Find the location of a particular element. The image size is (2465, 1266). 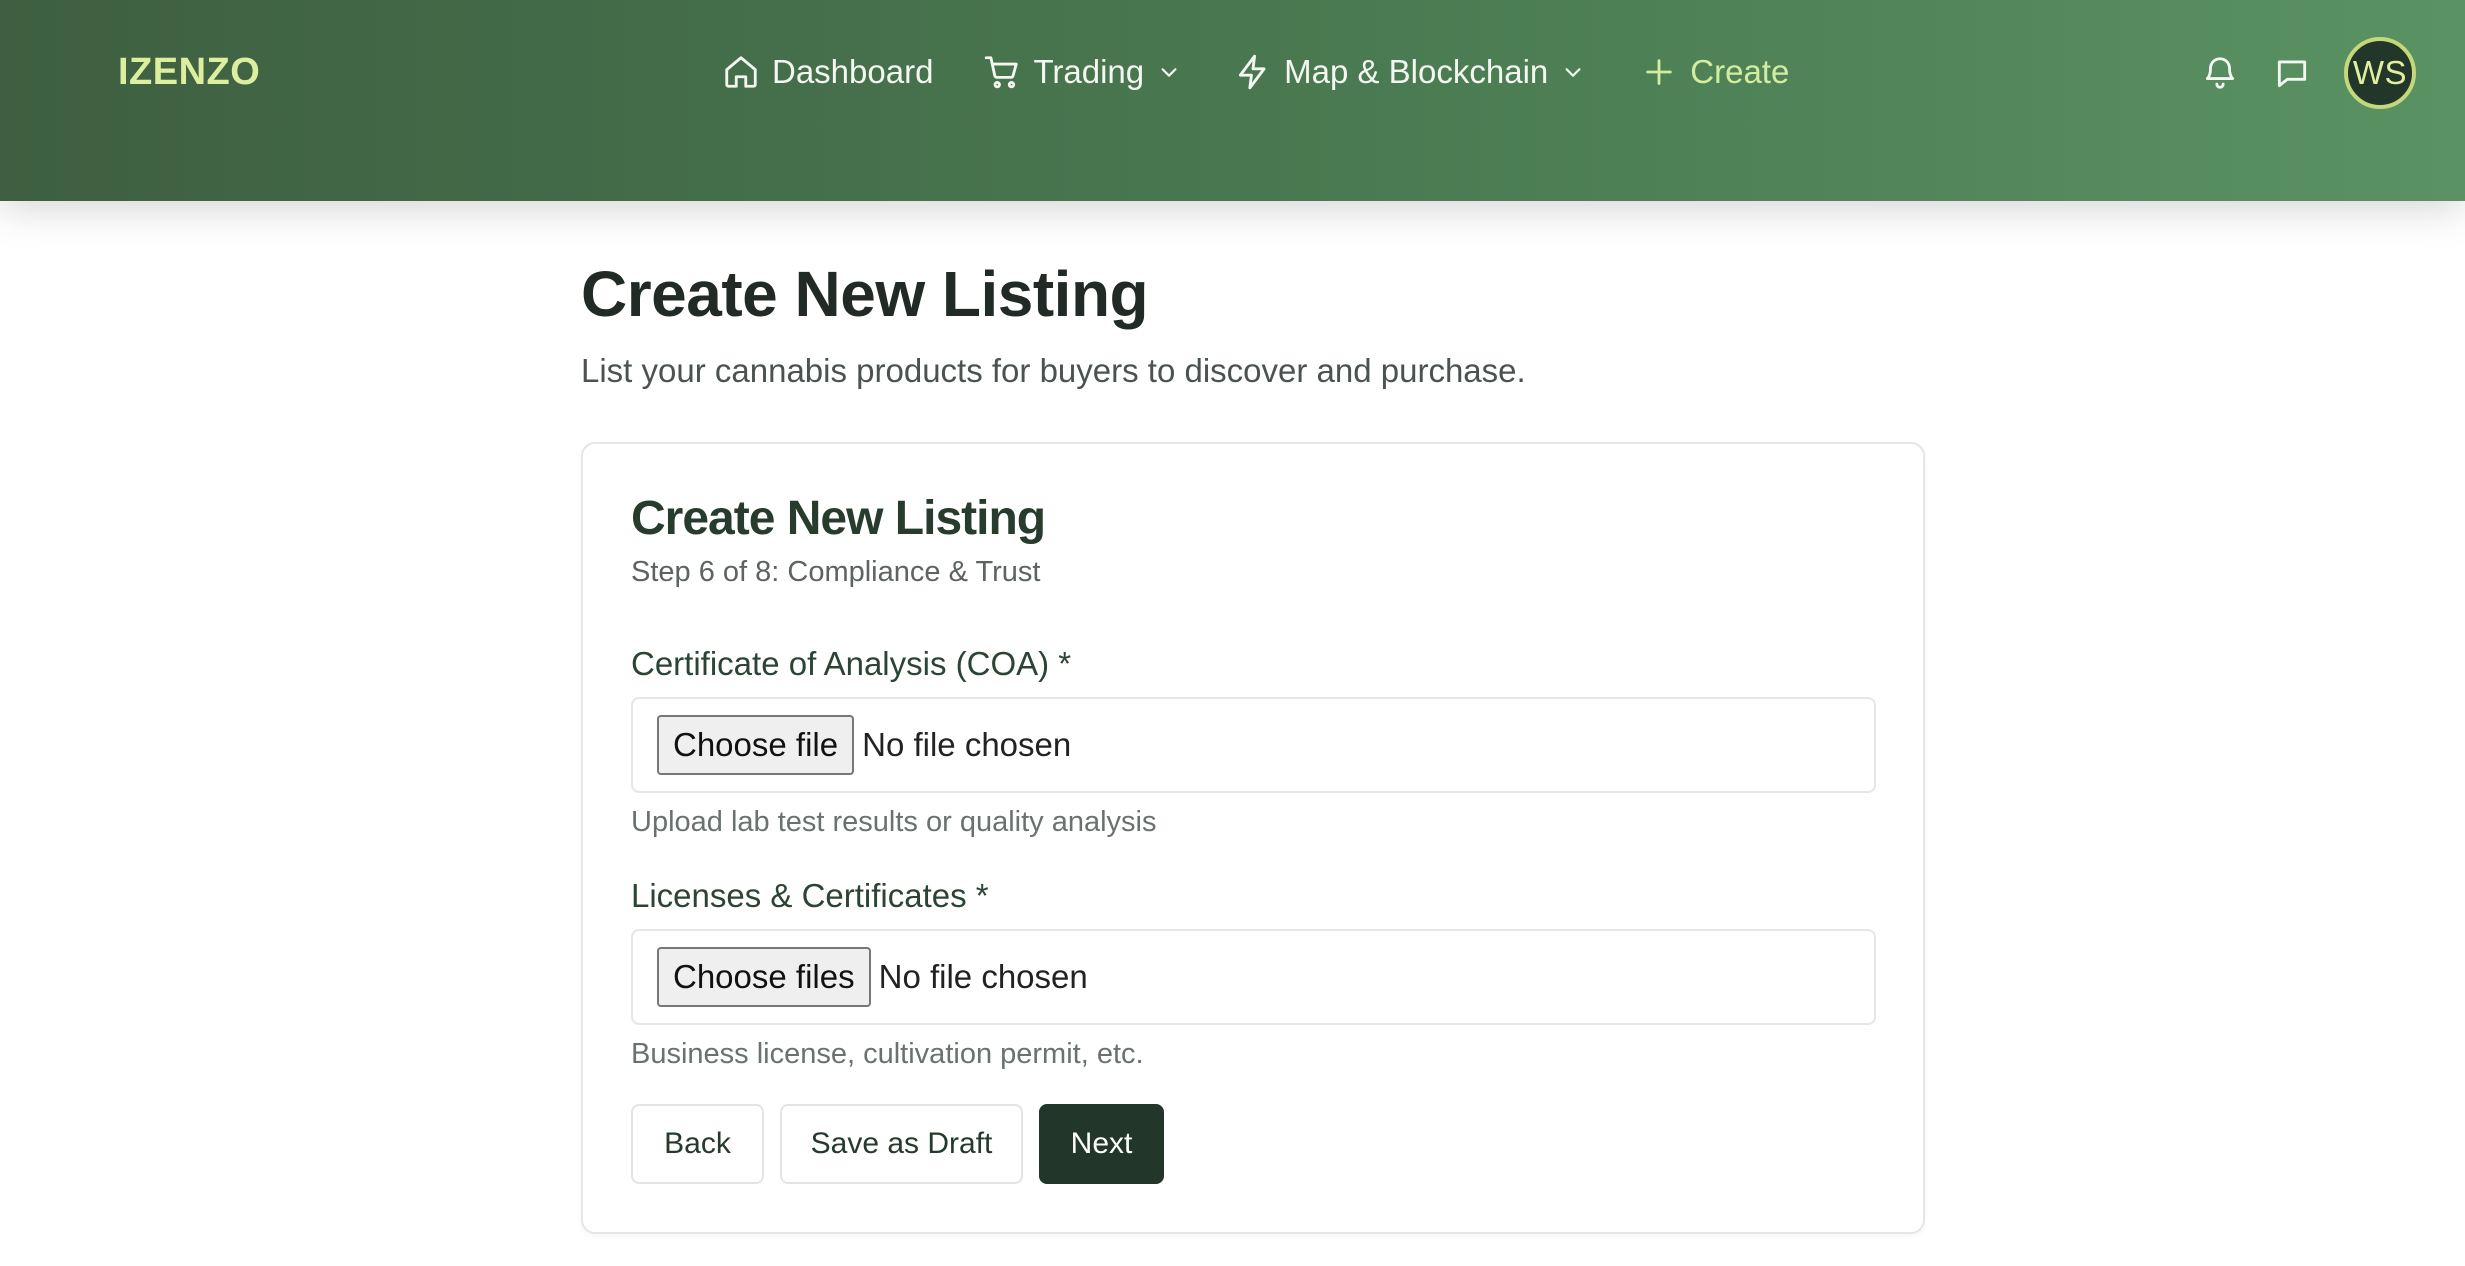

nav-trading-label: Trading is located at coordinates (1089, 71).